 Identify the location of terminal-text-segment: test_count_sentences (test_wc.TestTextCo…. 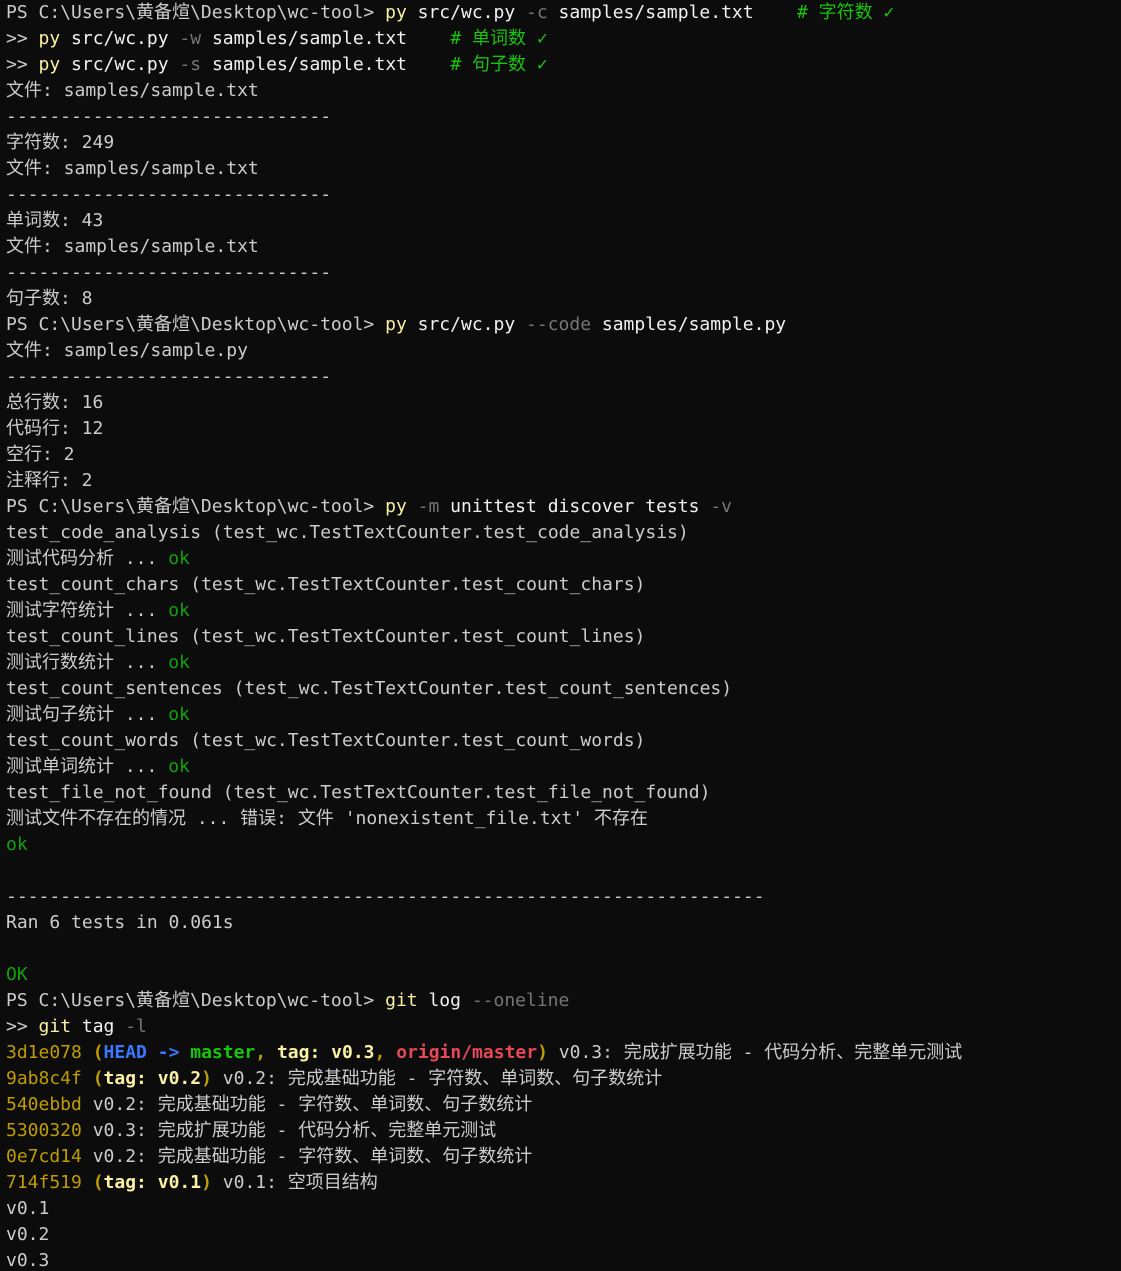
(369, 688).